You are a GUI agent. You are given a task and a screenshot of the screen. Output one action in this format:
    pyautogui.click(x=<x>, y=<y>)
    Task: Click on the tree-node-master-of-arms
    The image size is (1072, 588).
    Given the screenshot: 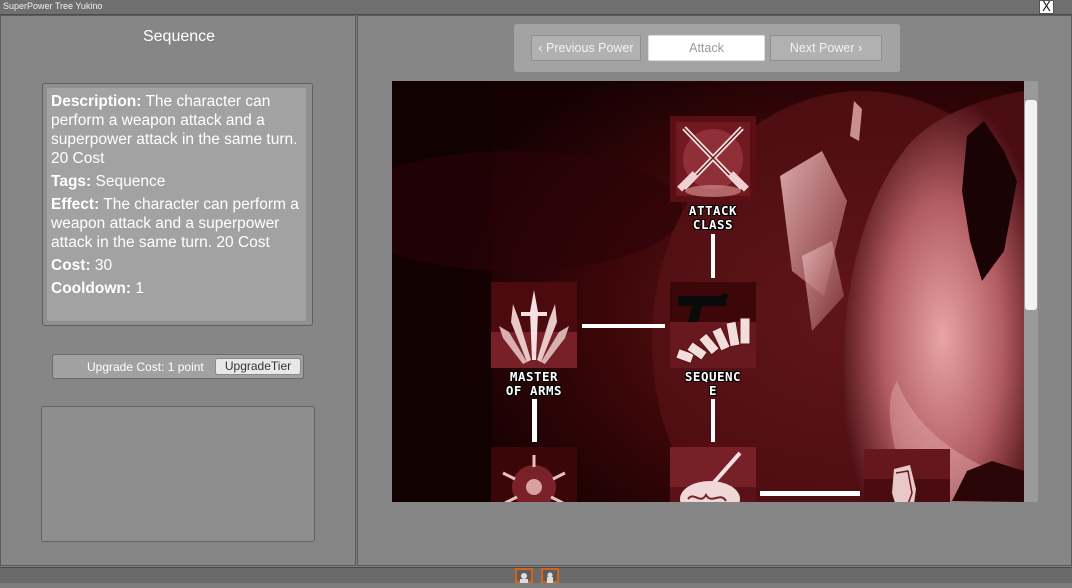 What is the action you would take?
    pyautogui.click(x=534, y=325)
    